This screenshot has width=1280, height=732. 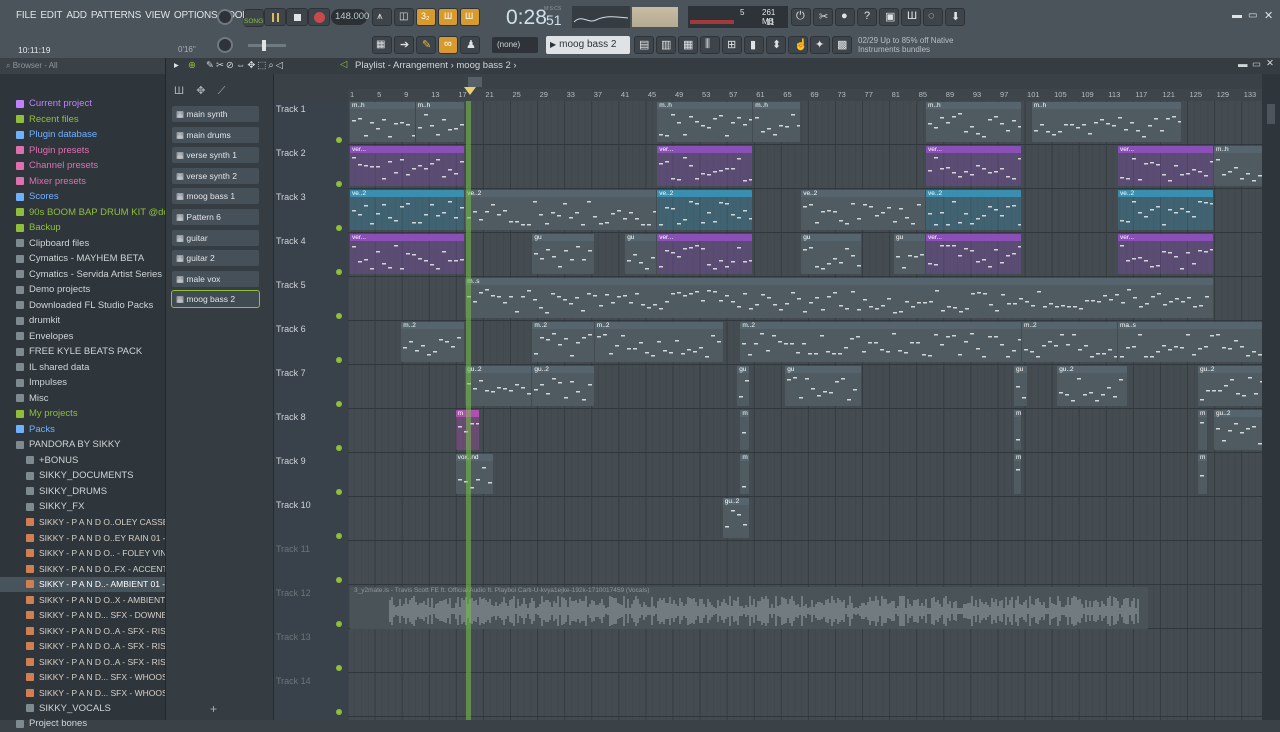 I want to click on browser-item: Demo projects, so click(x=82, y=290).